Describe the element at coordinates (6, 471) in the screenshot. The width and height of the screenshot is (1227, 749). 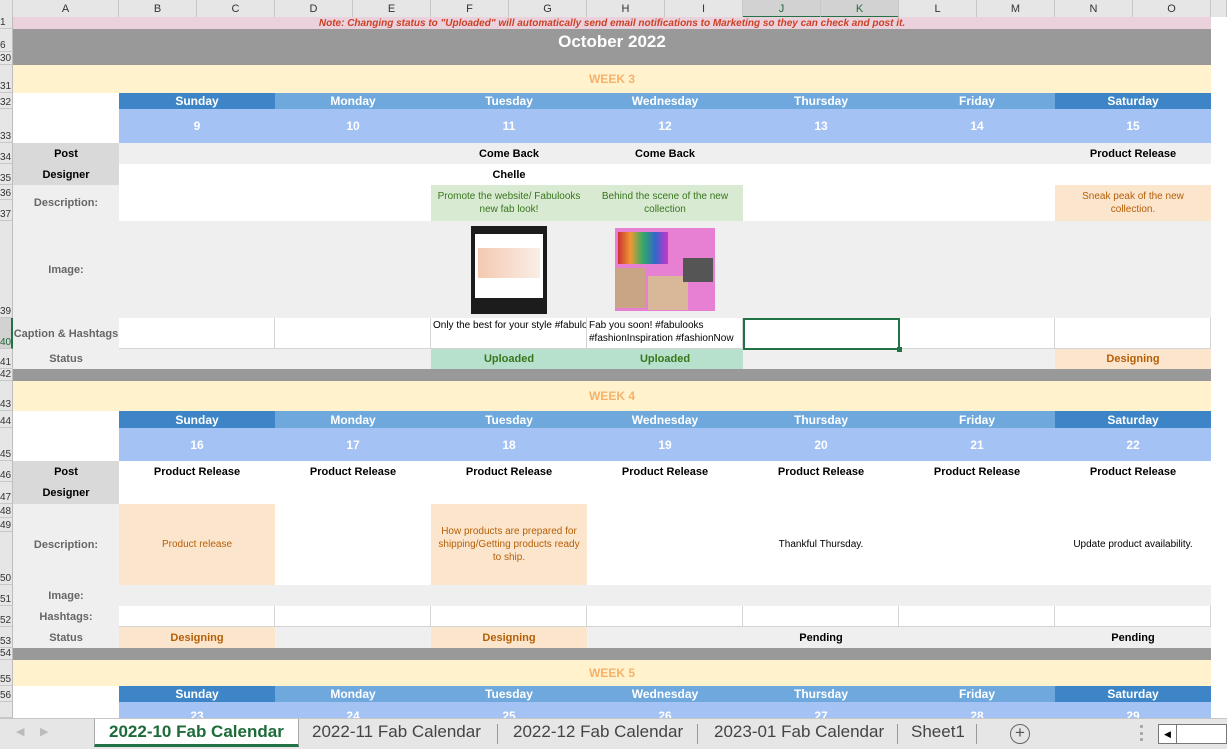
I see `row-header-46: 46` at that location.